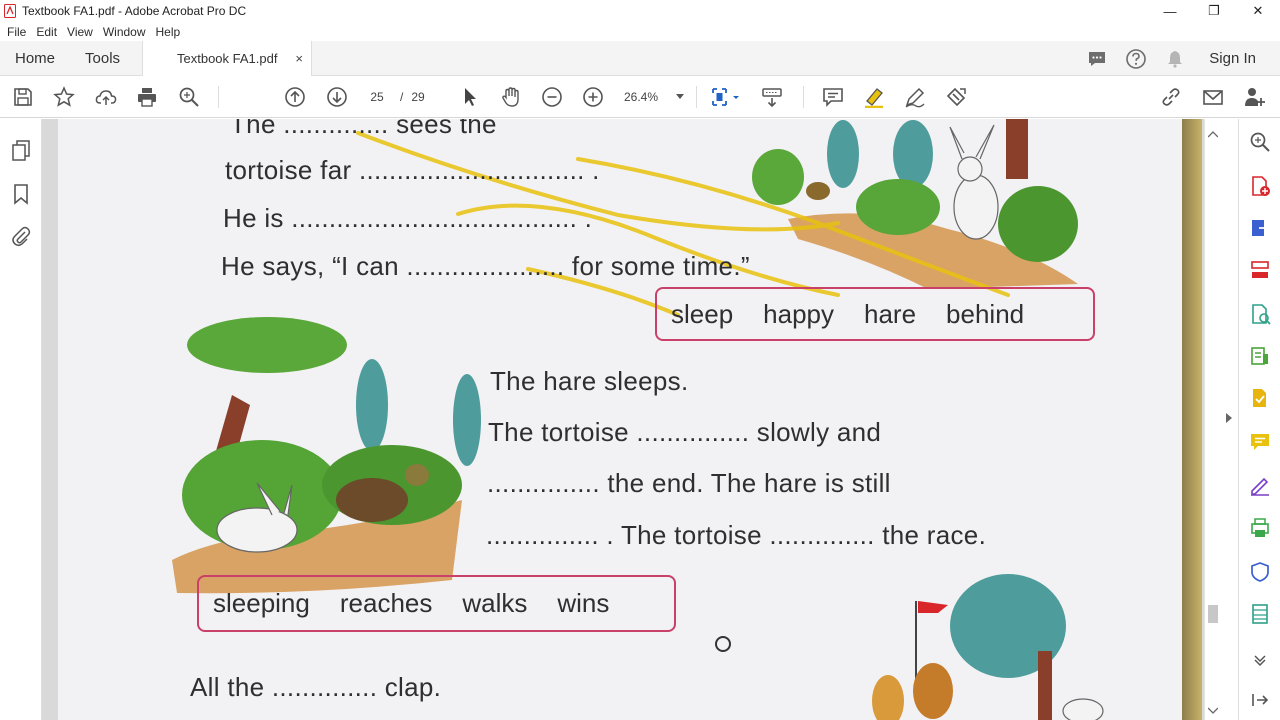 Image resolution: width=1280 pixels, height=720 pixels. What do you see at coordinates (1213, 134) in the screenshot?
I see `scroll-up-arrow-icon` at bounding box center [1213, 134].